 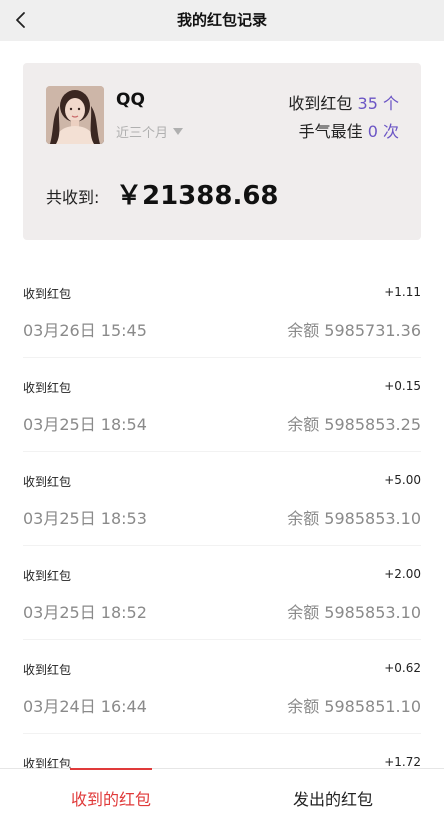 I want to click on total-amount: ￥21388.68, so click(x=197, y=196).